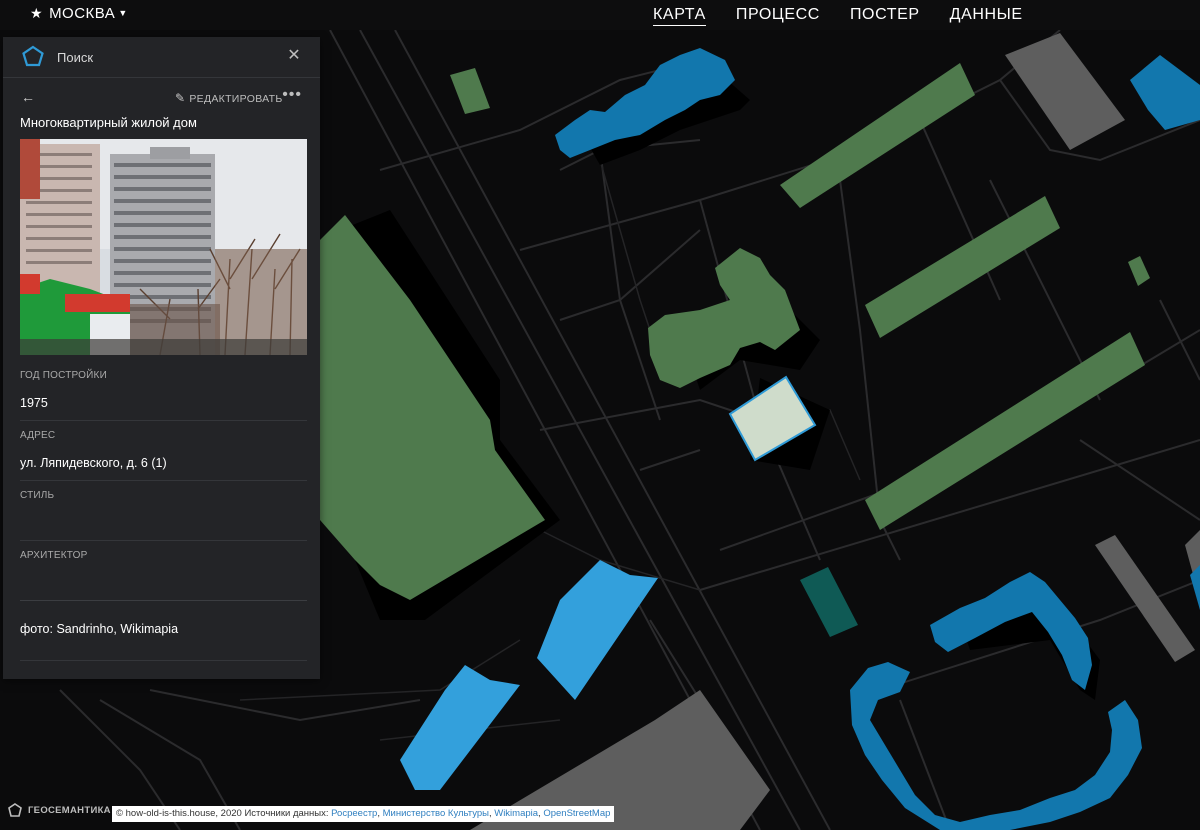 This screenshot has height=830, width=1200. Describe the element at coordinates (37, 495) in the screenshot. I see `field-label: СТИЛЬ` at that location.